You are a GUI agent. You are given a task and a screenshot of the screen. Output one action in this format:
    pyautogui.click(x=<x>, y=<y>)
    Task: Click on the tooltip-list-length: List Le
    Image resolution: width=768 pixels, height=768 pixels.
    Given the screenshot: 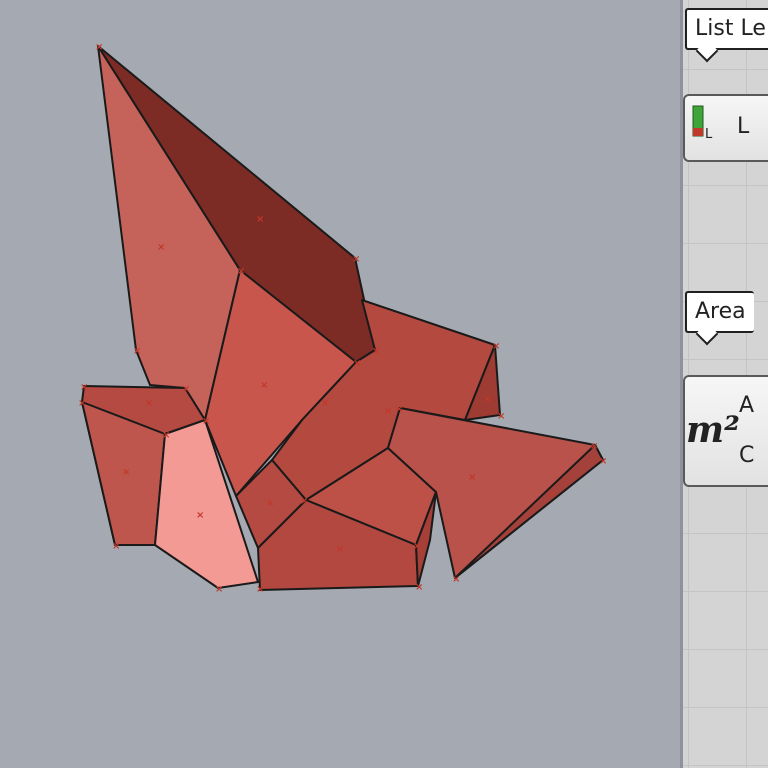 What is the action you would take?
    pyautogui.click(x=726, y=29)
    